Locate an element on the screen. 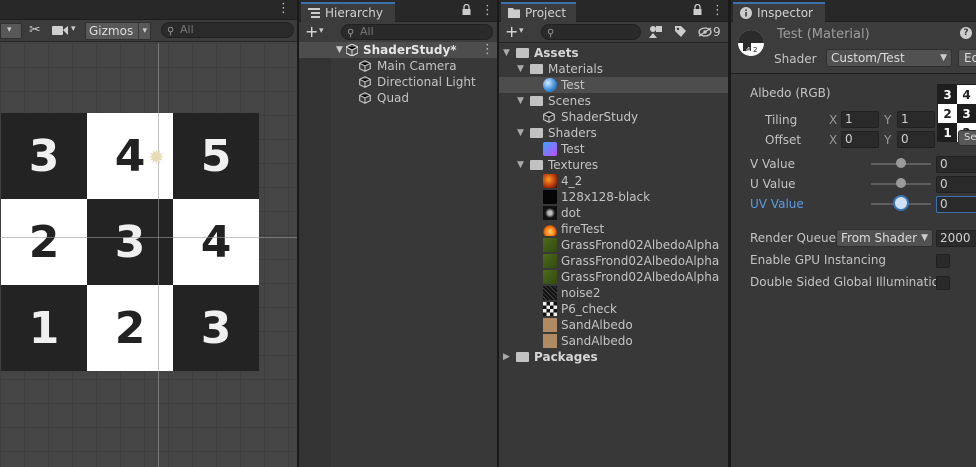 Image resolution: width=976 pixels, height=467 pixels. texture-item: noise2 is located at coordinates (613, 293).